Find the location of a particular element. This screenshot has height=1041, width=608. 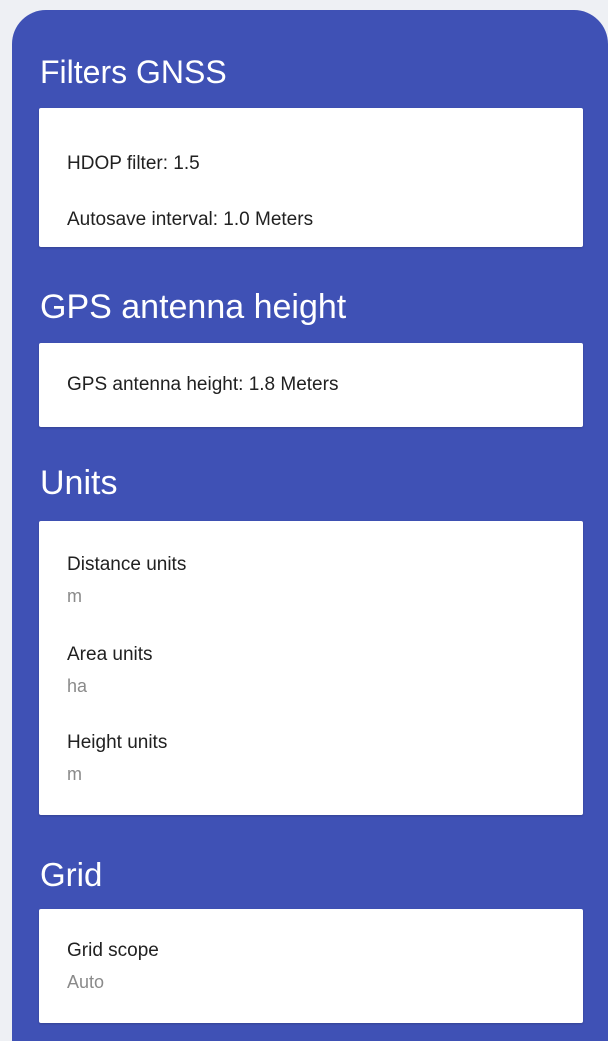

distance-units-item: Distance units m is located at coordinates (315, 579).